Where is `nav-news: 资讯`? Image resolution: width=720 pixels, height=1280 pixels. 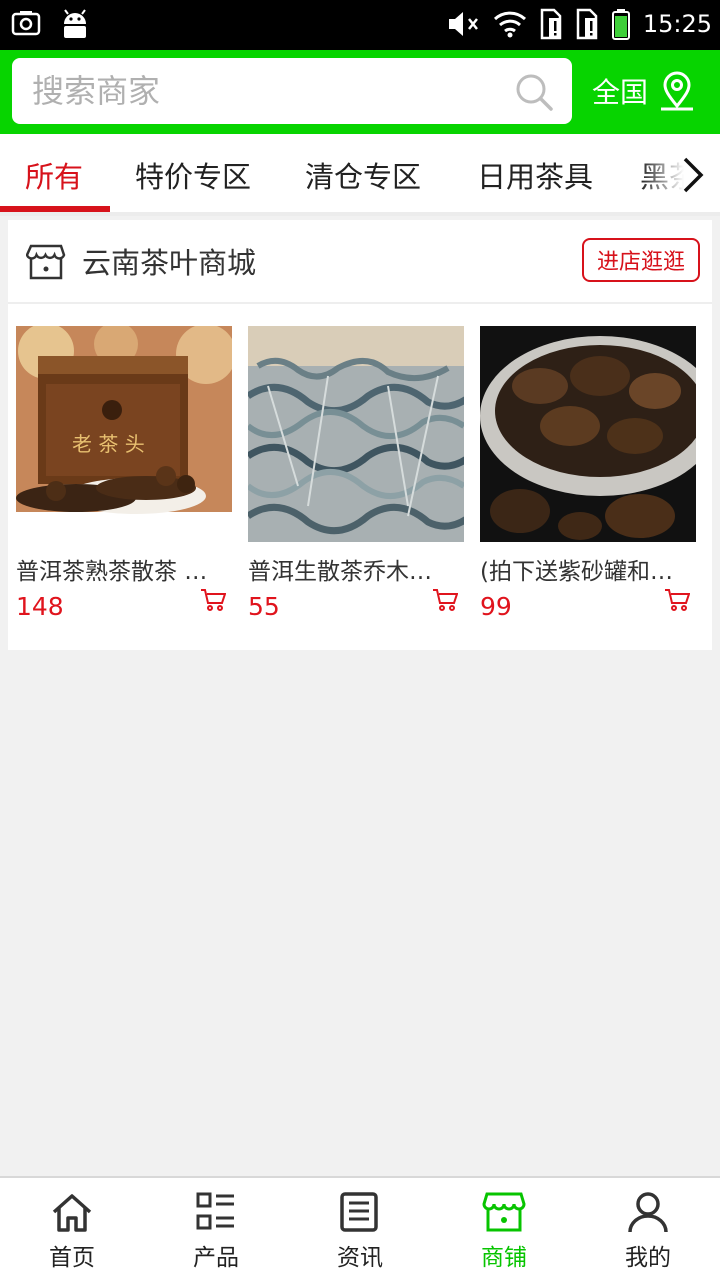 nav-news: 资讯 is located at coordinates (360, 1229).